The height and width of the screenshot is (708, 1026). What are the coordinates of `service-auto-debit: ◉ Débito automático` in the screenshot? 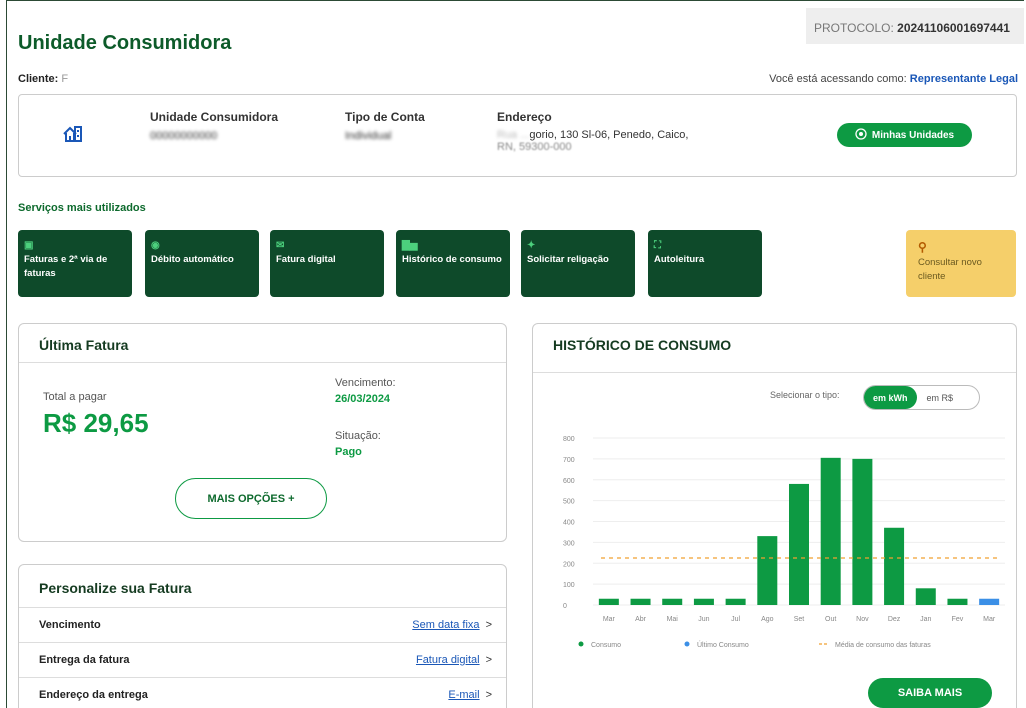 It's located at (202, 263).